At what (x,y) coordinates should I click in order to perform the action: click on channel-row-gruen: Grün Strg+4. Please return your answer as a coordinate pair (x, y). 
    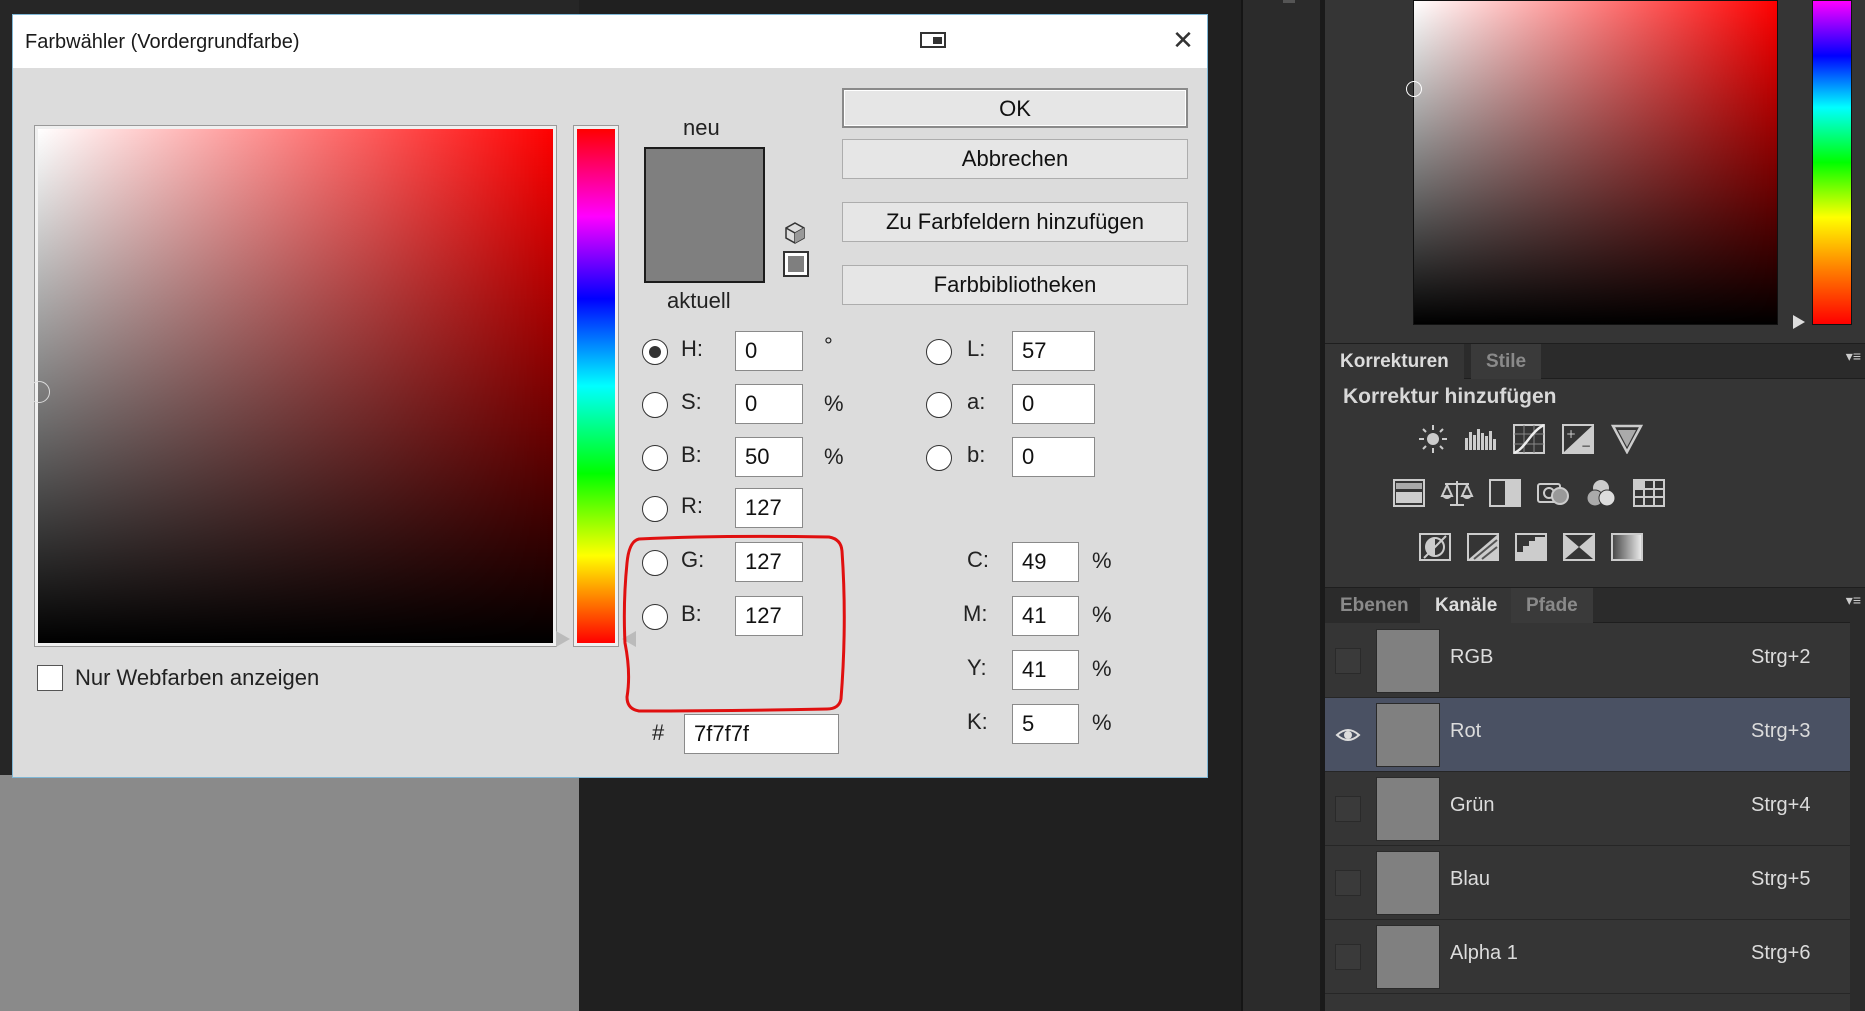
    Looking at the image, I should click on (1587, 809).